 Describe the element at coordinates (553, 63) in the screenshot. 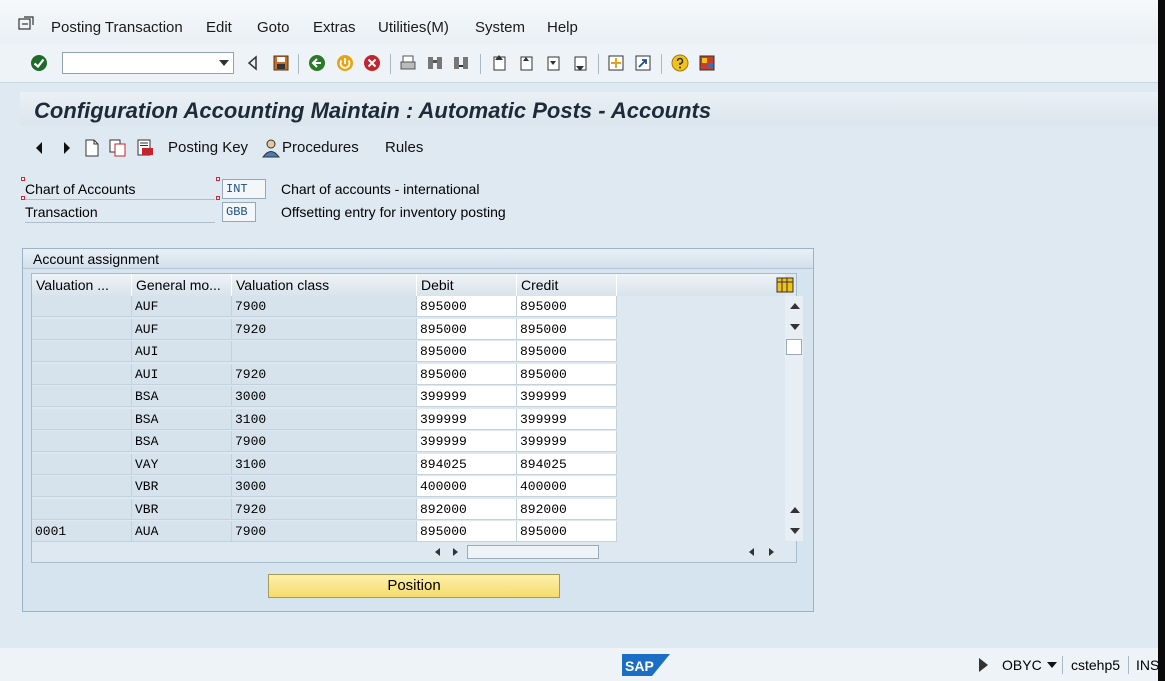

I see `next-page-icon` at that location.